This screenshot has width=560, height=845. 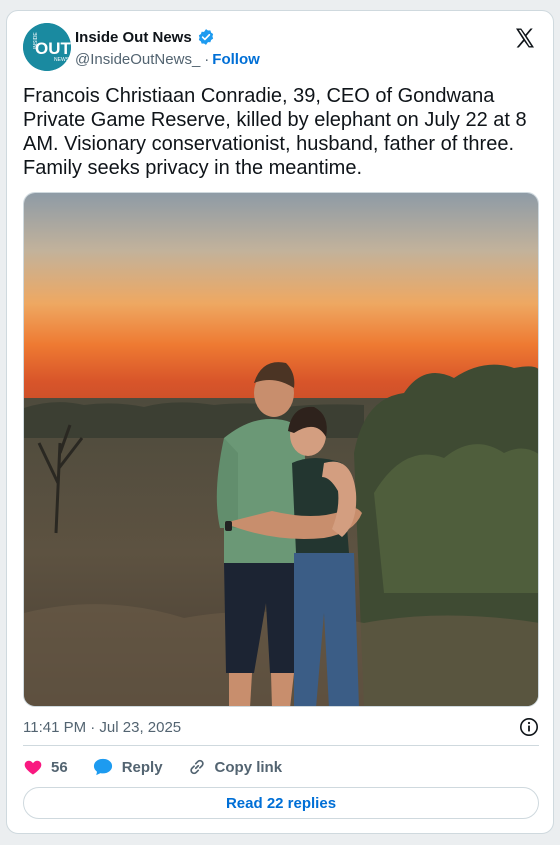 I want to click on tweet-timestamp: 11:41 PM · Jul 23, 2025, so click(x=102, y=727).